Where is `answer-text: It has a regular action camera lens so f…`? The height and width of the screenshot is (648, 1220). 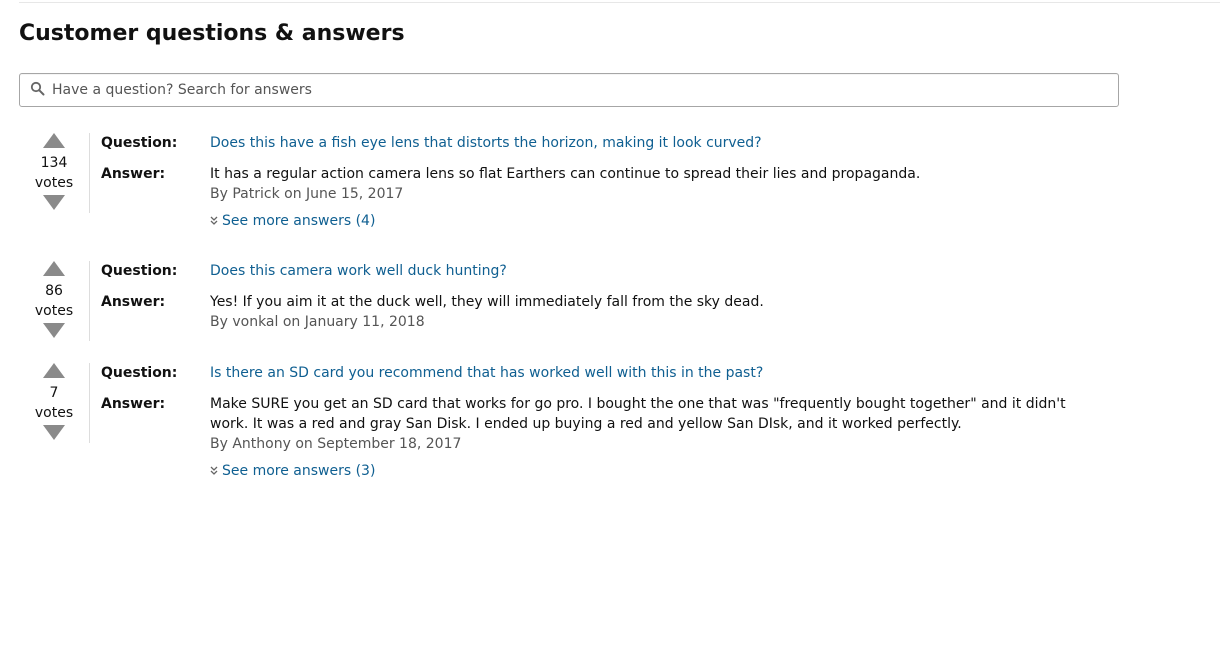
answer-text: It has a regular action camera lens so f… is located at coordinates (565, 174).